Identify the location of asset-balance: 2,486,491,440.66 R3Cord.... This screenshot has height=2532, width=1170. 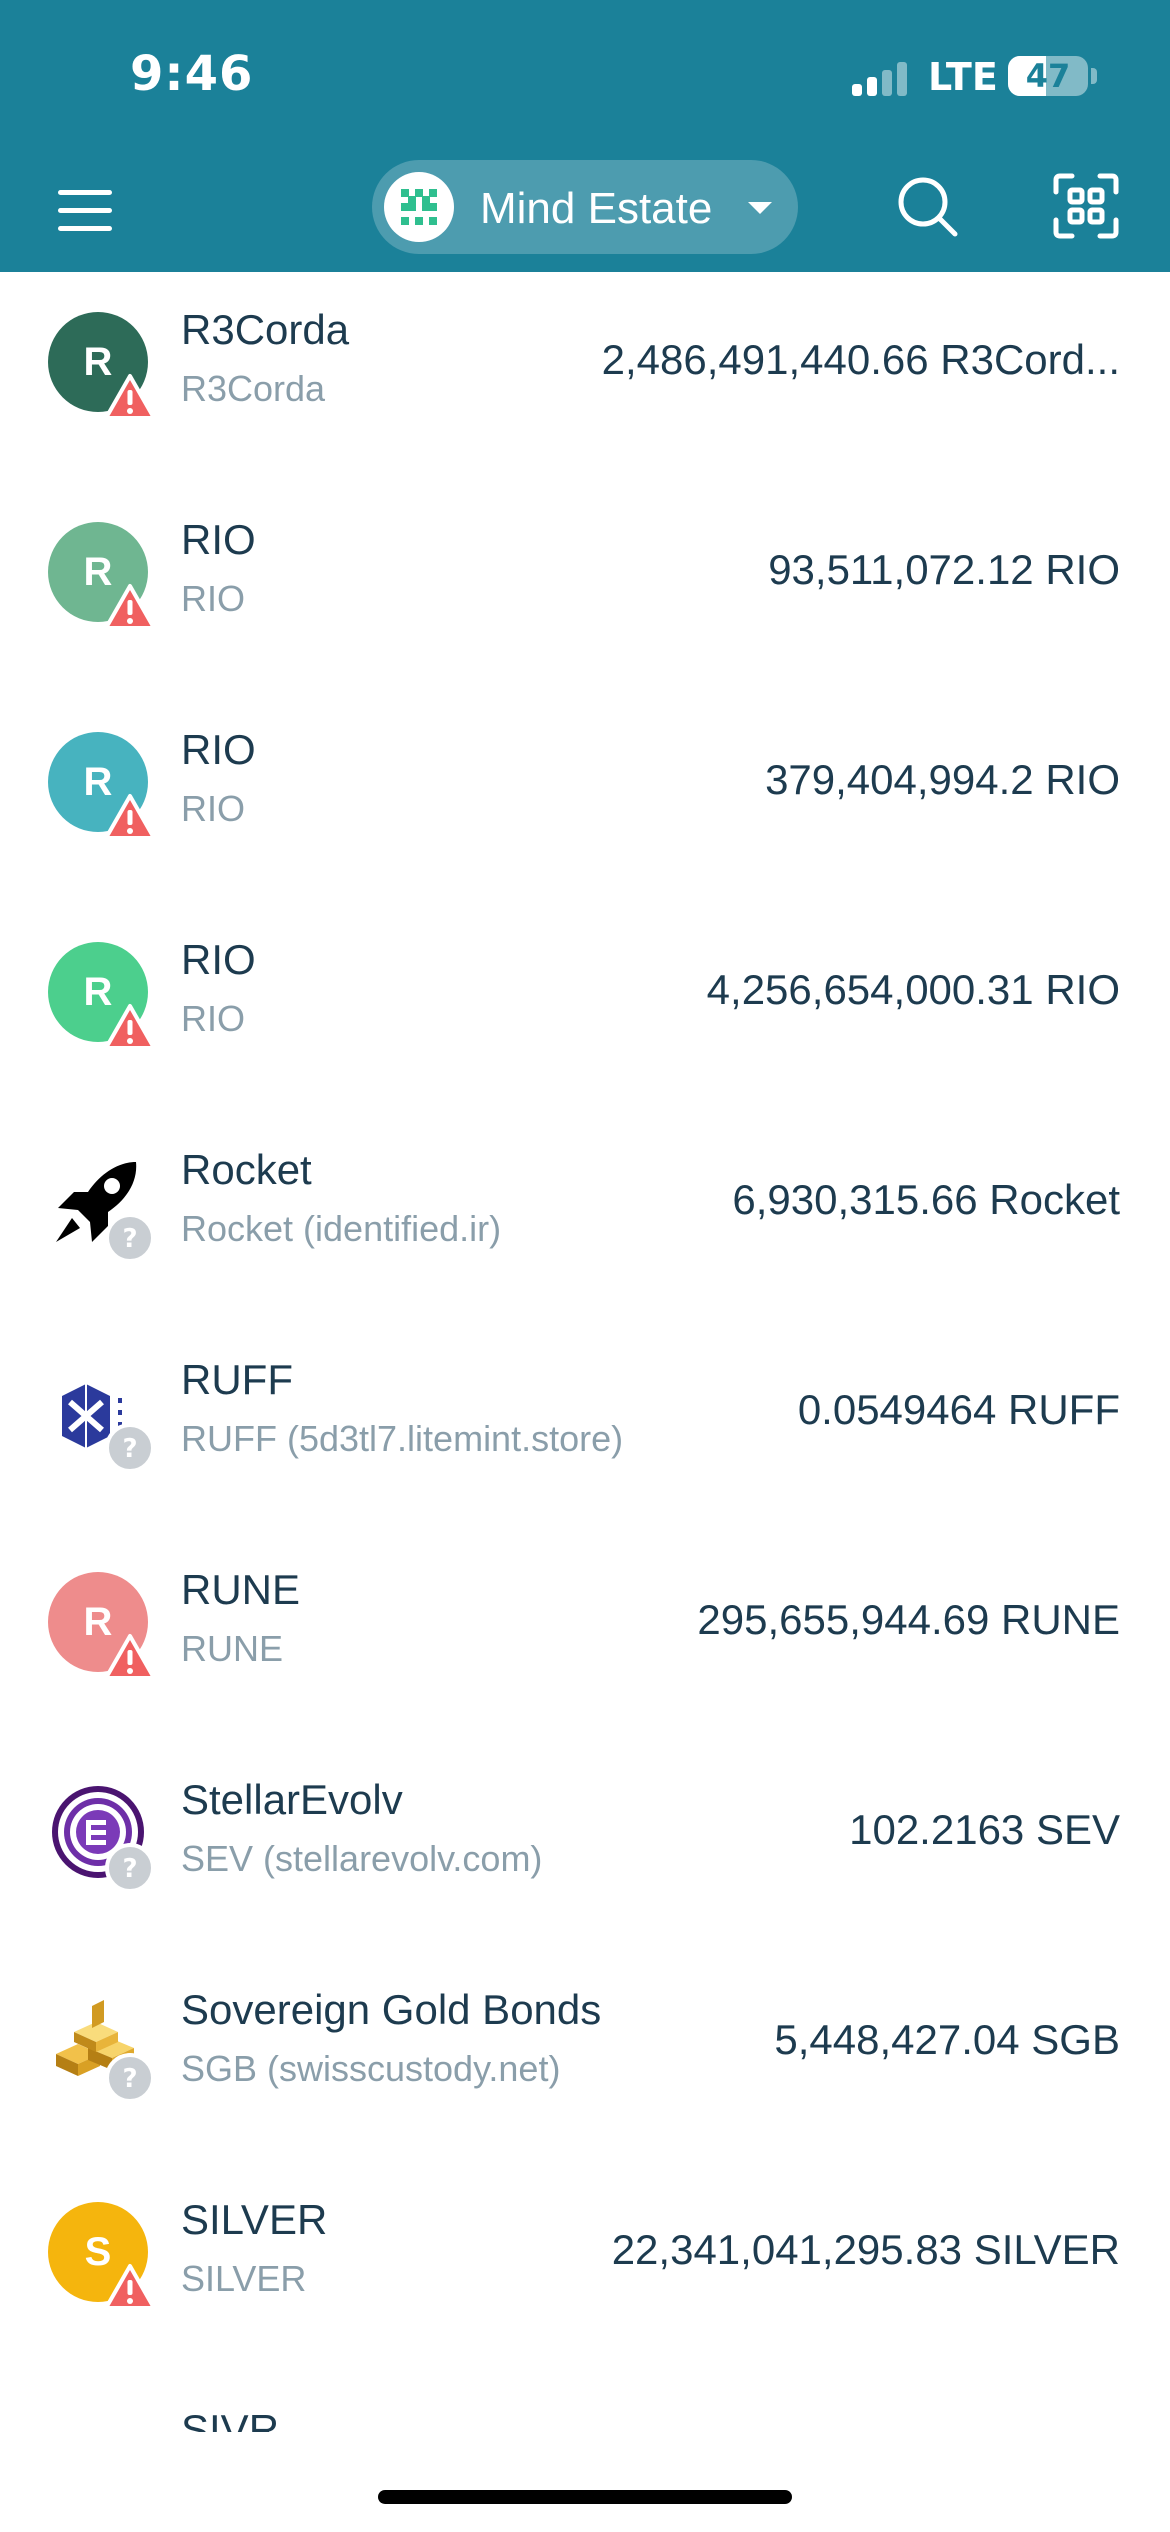
(860, 359).